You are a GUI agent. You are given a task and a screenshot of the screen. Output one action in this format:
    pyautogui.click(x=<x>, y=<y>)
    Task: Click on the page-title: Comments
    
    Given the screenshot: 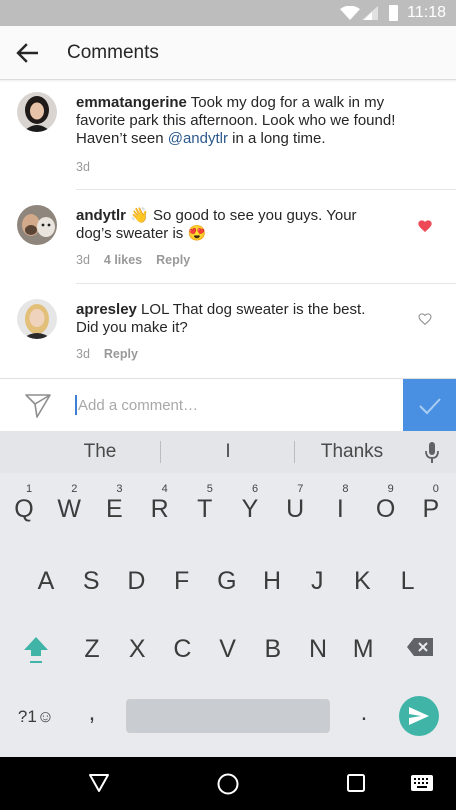 What is the action you would take?
    pyautogui.click(x=113, y=52)
    